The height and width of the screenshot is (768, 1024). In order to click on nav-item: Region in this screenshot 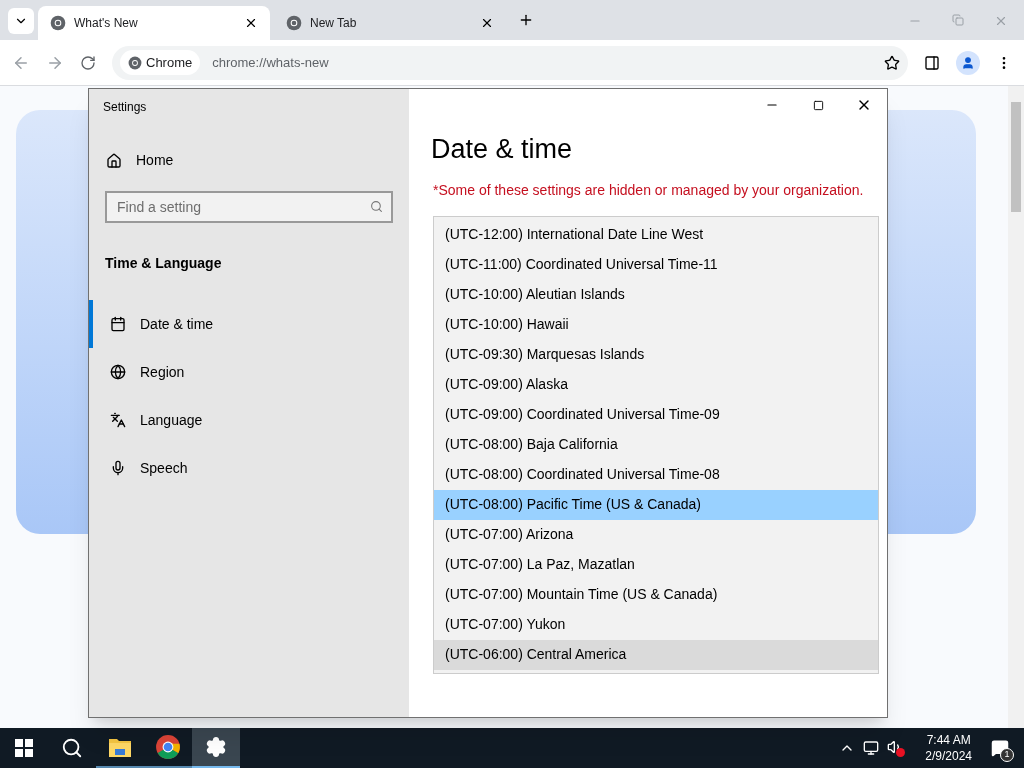, I will do `click(249, 372)`.